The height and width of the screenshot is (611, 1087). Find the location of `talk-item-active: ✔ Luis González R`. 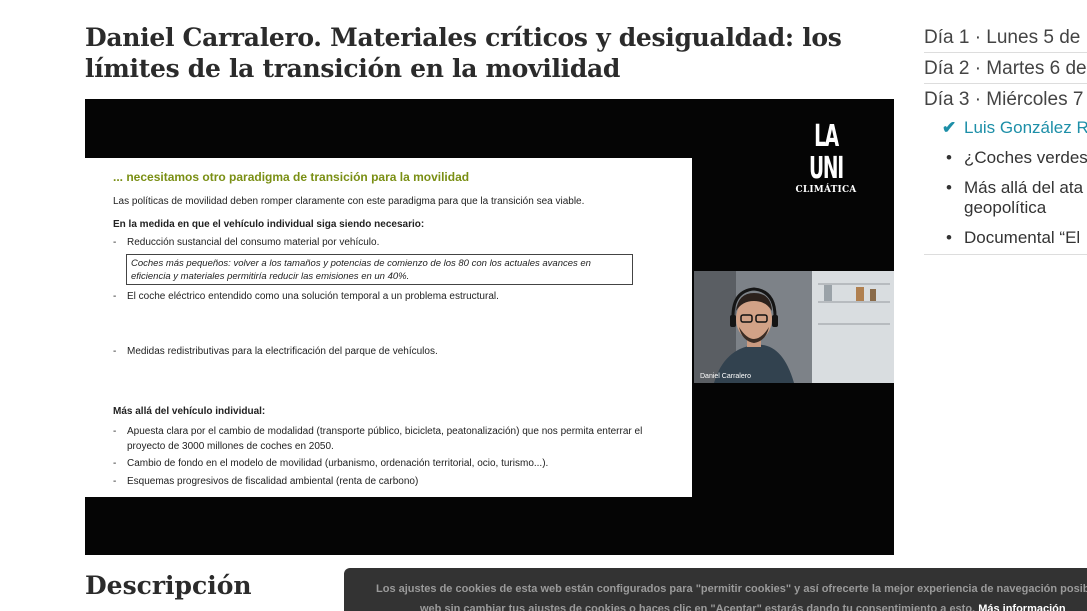

talk-item-active: ✔ Luis González R is located at coordinates (1014, 128).